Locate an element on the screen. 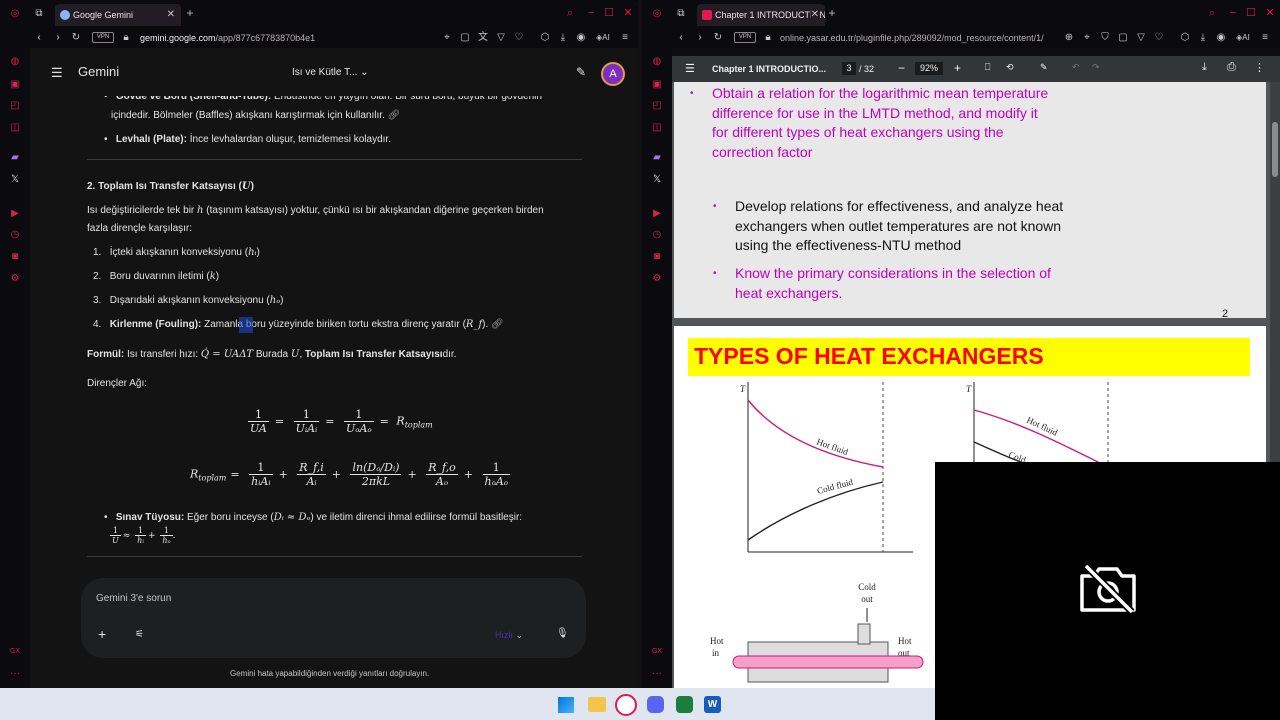  zoom-in-icon: + is located at coordinates (957, 68).